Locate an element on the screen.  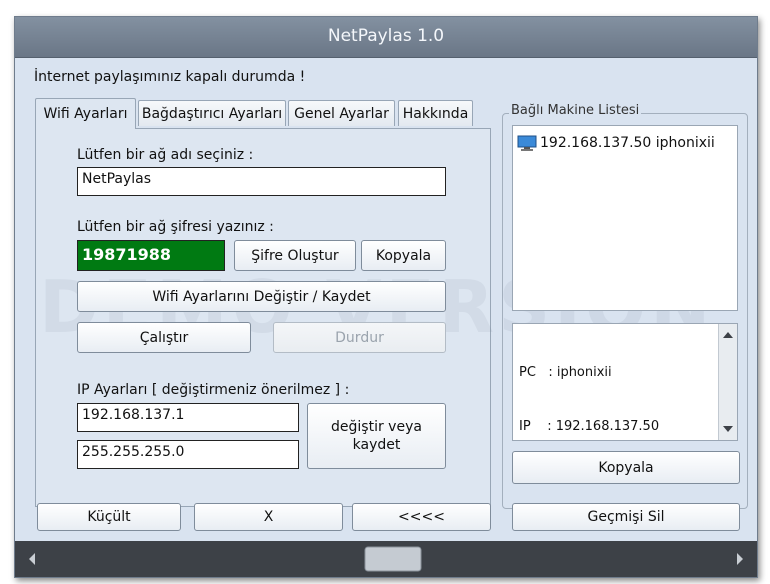
scrollbar-arrows-icon is located at coordinates (728, 382).